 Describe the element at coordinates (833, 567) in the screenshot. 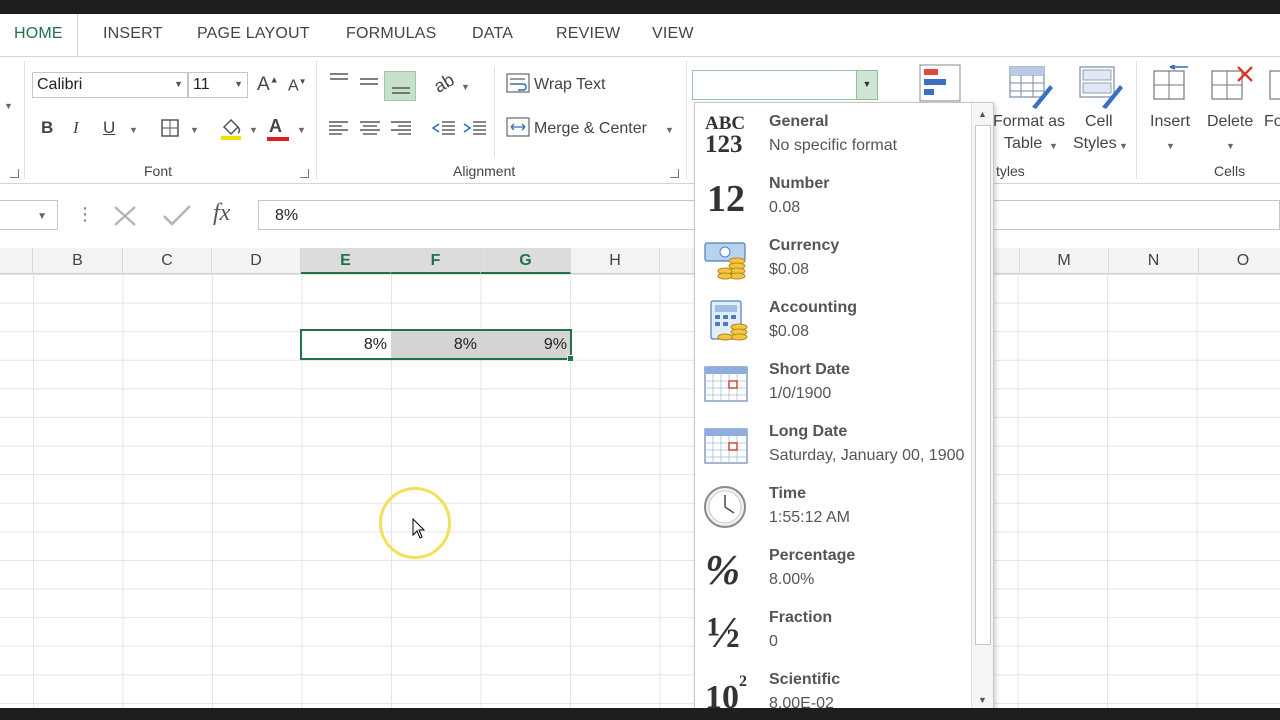

I see `format-item-percentage: % Percentage 8.00%` at that location.